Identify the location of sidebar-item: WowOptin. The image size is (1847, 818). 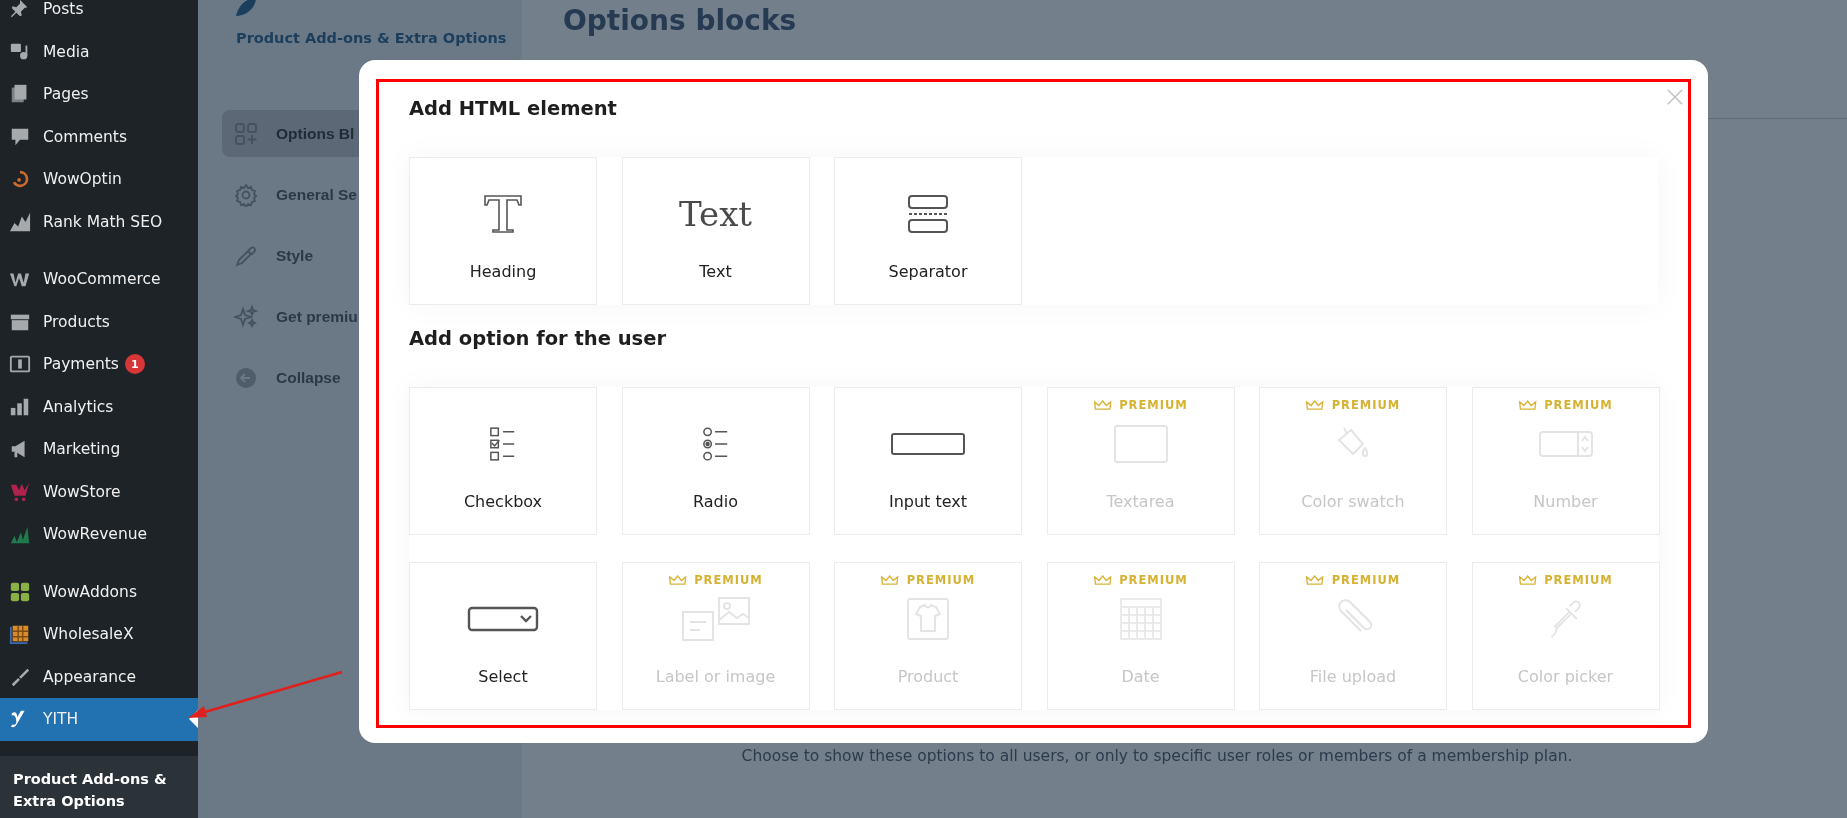
(99, 179).